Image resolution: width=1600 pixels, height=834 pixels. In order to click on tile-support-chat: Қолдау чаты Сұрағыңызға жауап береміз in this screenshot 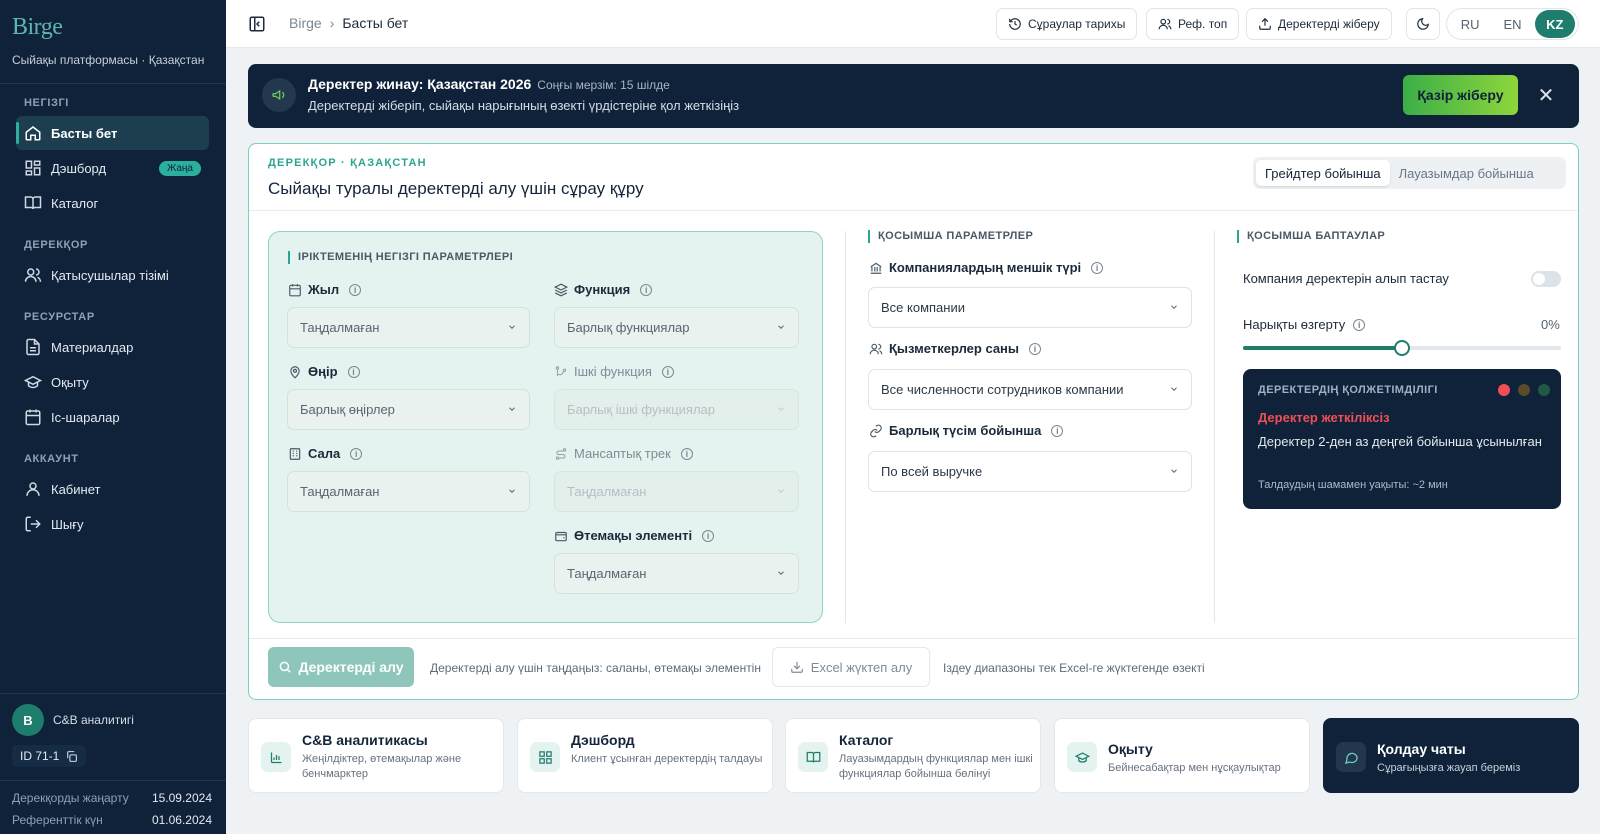, I will do `click(1451, 755)`.